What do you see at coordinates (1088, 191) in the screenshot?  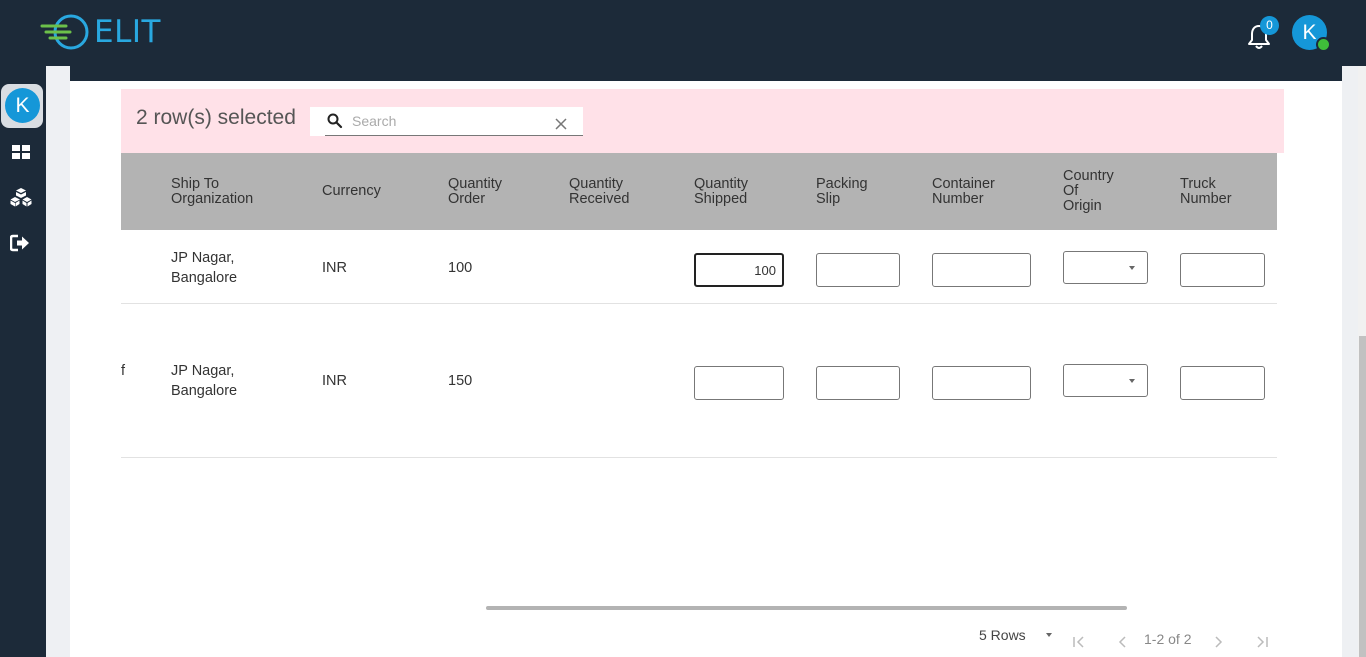 I see `column-header-country-of-origin: Country Of Origin` at bounding box center [1088, 191].